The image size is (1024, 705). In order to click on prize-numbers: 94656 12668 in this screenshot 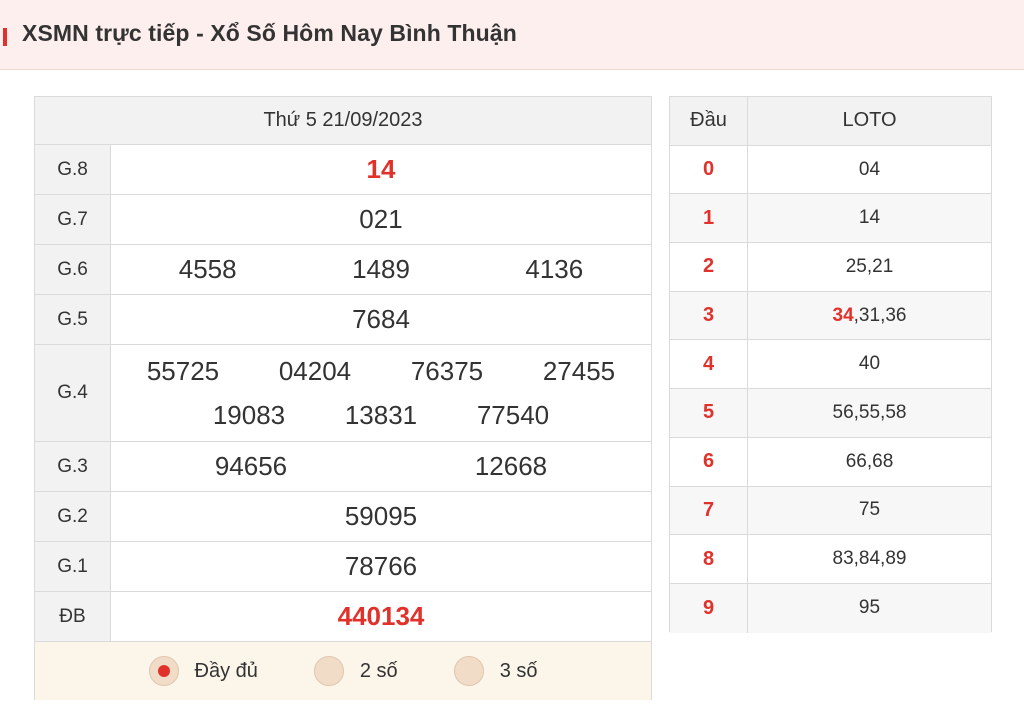, I will do `click(381, 466)`.